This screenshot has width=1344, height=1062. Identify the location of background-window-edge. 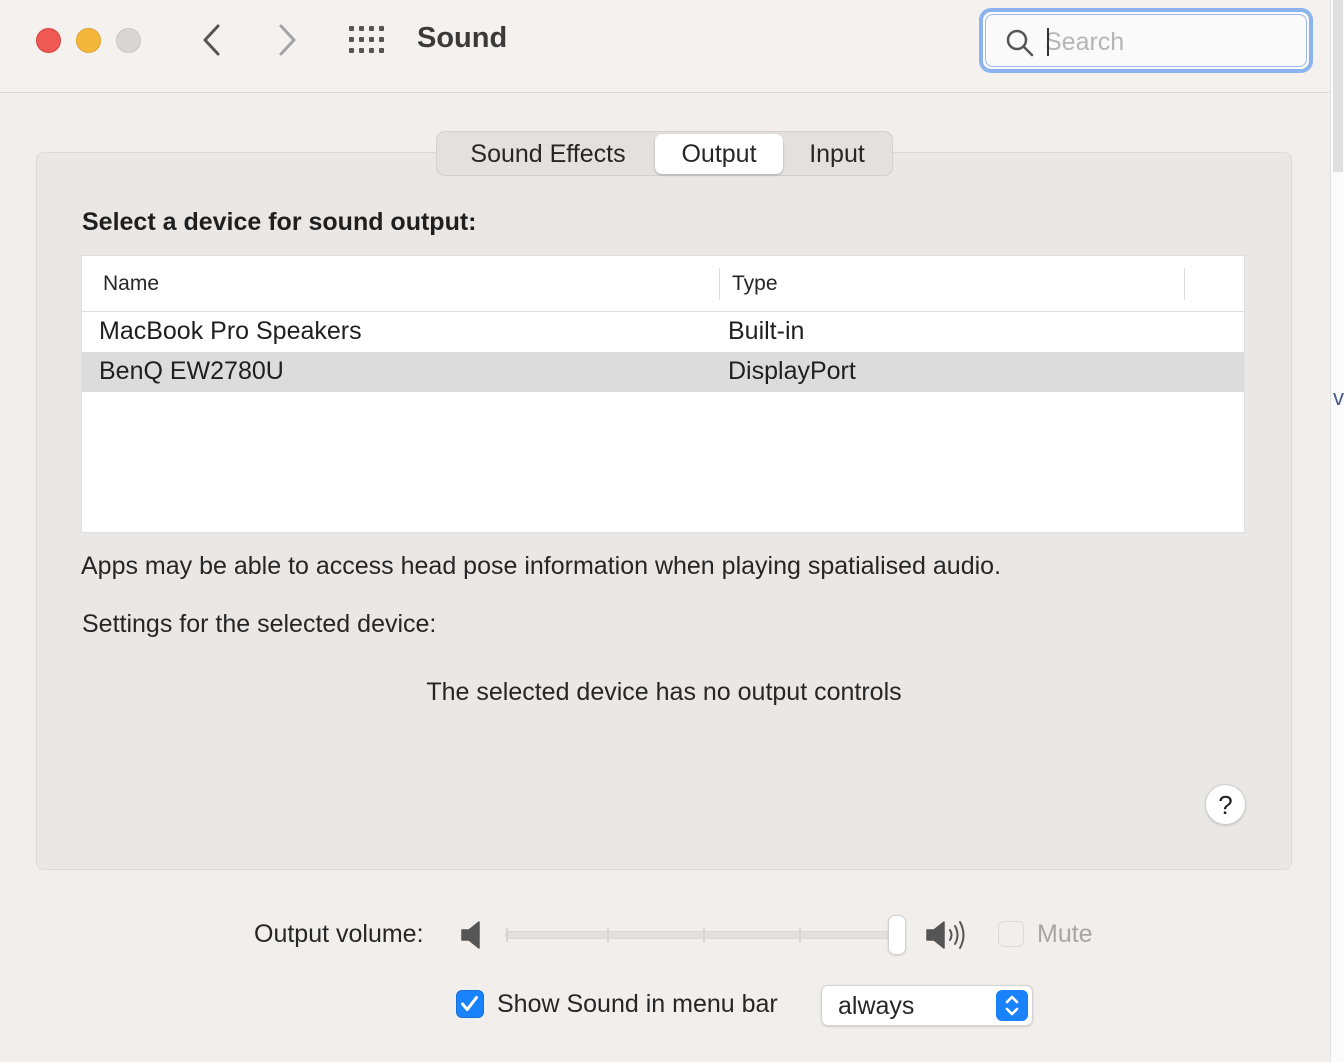
(1337, 531).